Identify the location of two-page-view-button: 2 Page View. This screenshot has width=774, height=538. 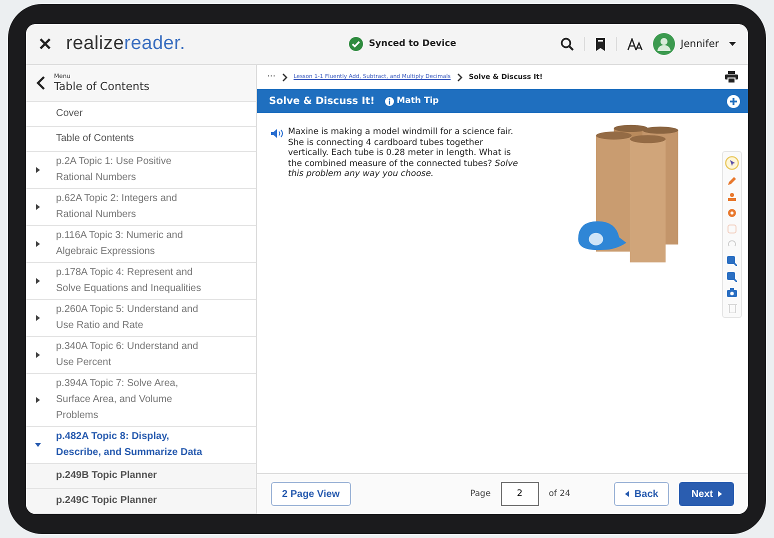
(311, 494).